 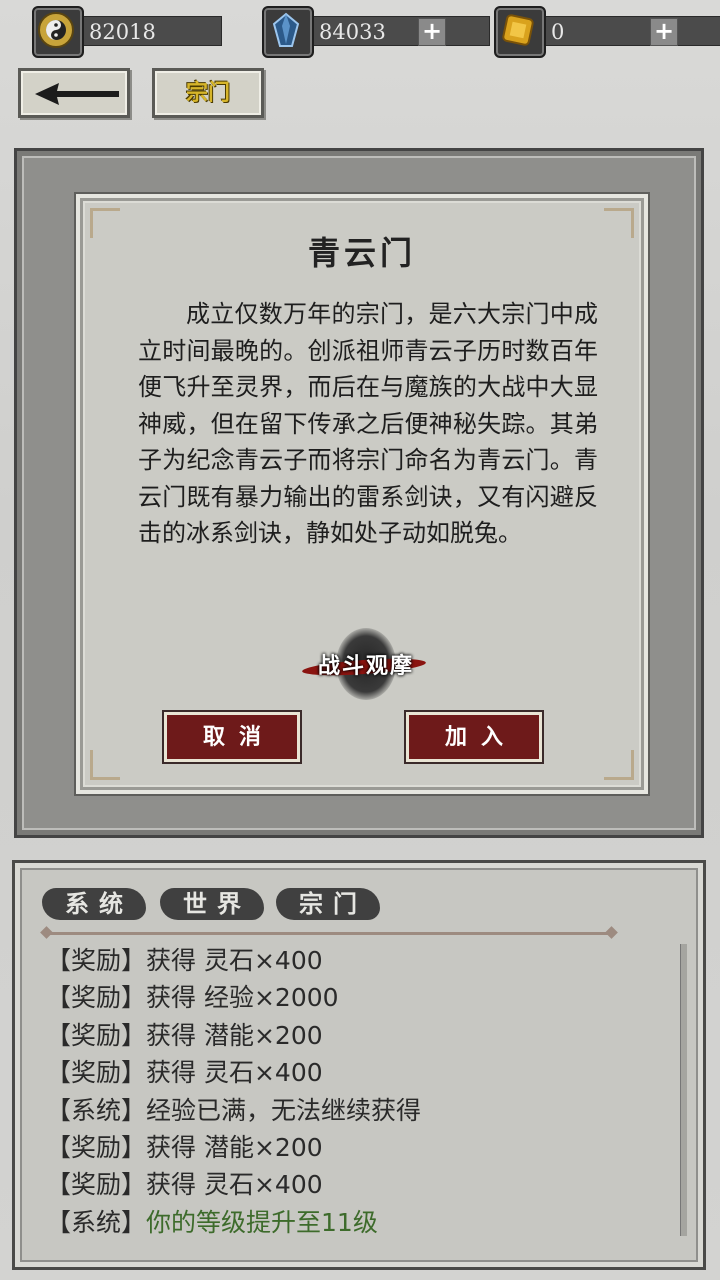 I want to click on chat-divider, so click(x=329, y=933).